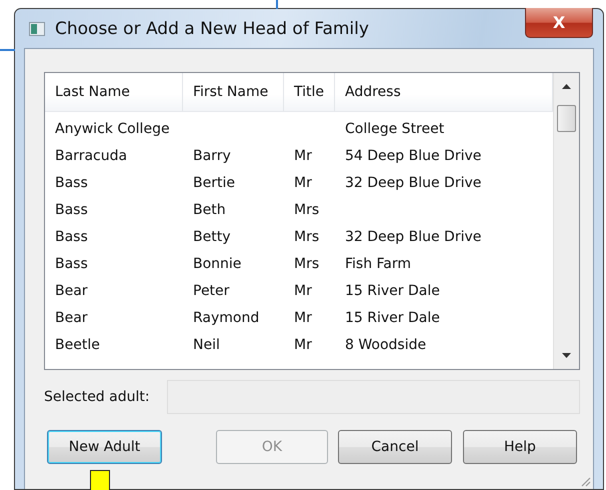 The height and width of the screenshot is (490, 606). What do you see at coordinates (212, 156) in the screenshot?
I see `table-cell: Barry` at bounding box center [212, 156].